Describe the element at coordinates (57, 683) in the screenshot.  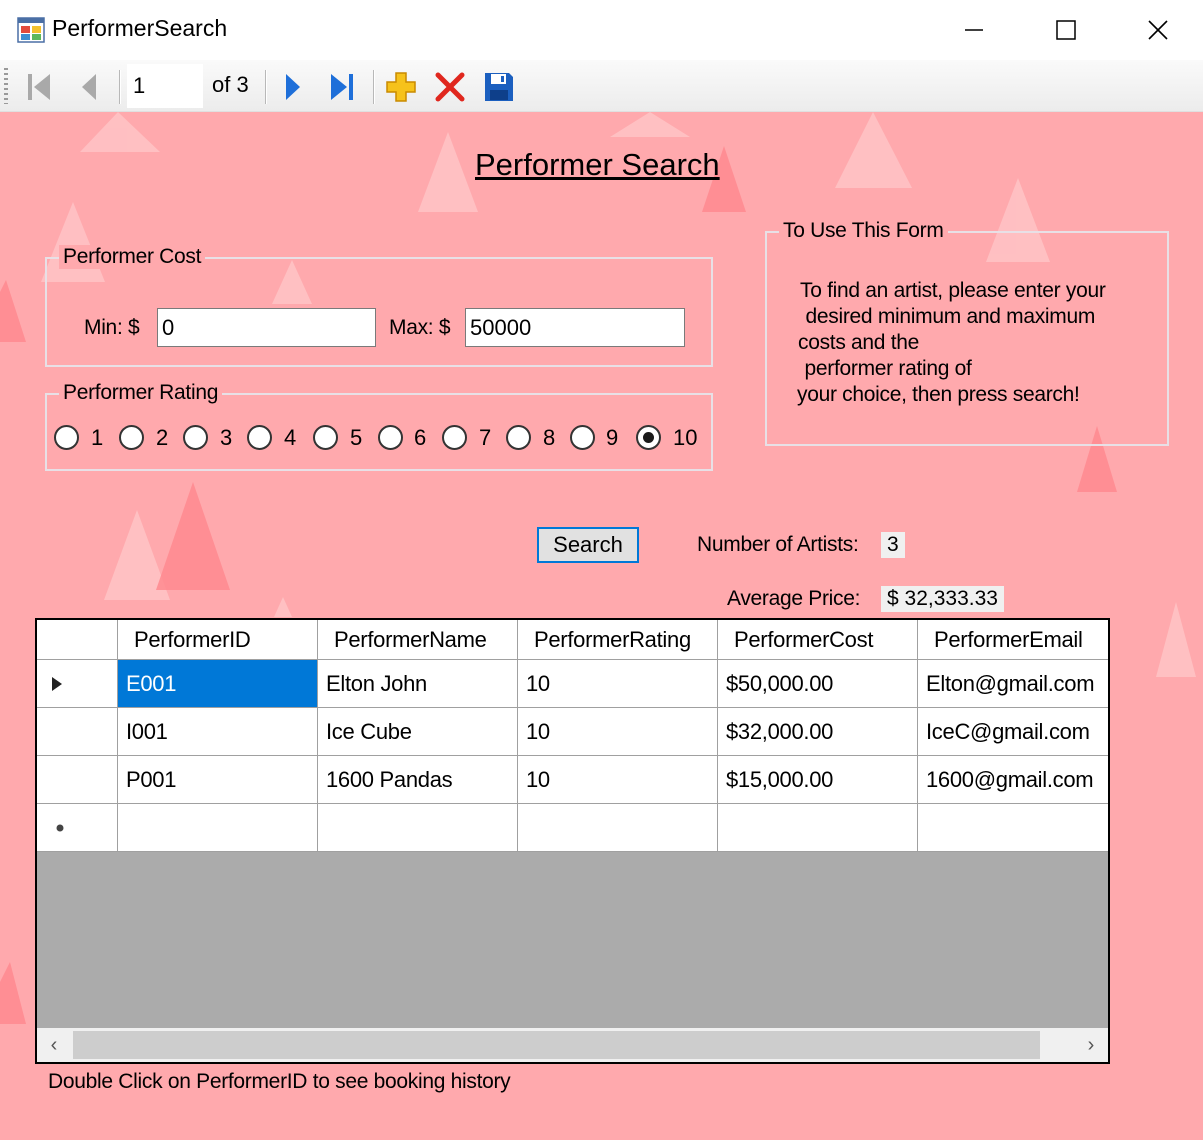
I see `current-row-arrow-icon` at that location.